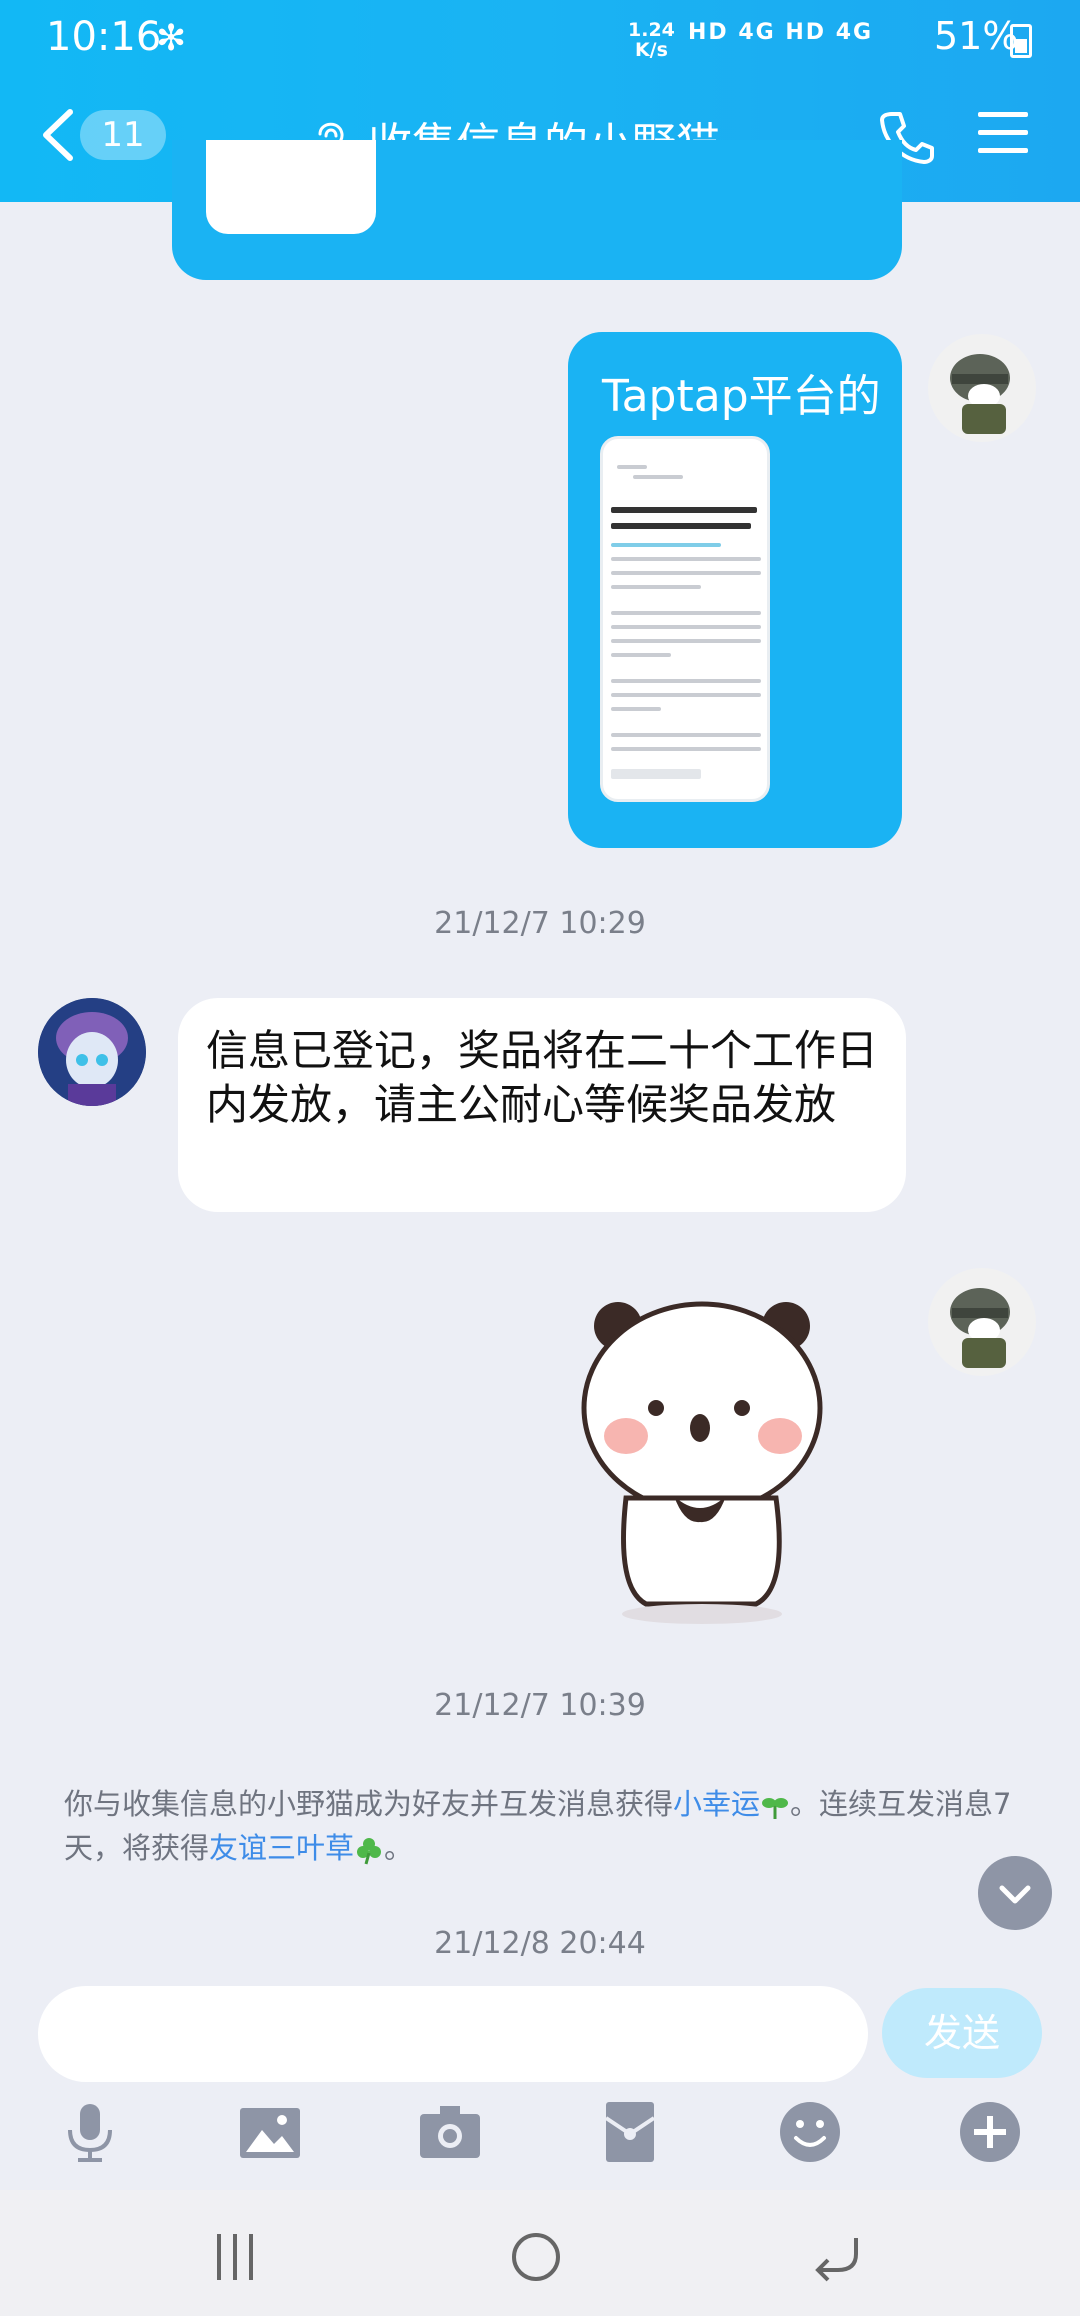  I want to click on anime-avatar-image, so click(92, 1052).